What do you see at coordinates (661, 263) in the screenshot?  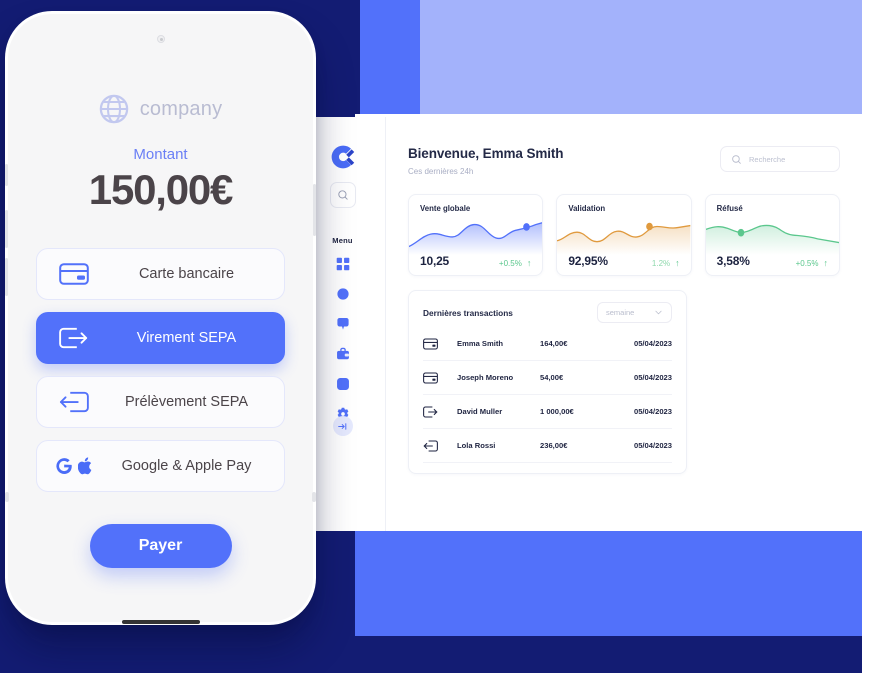 I see `stat-card-delta-value: 1.2%` at bounding box center [661, 263].